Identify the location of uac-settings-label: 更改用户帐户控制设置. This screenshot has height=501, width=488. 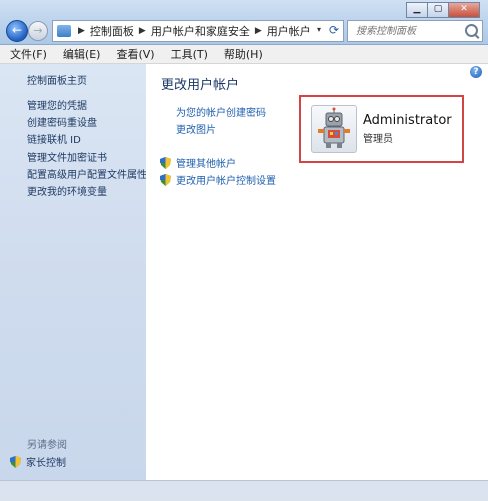
(226, 181).